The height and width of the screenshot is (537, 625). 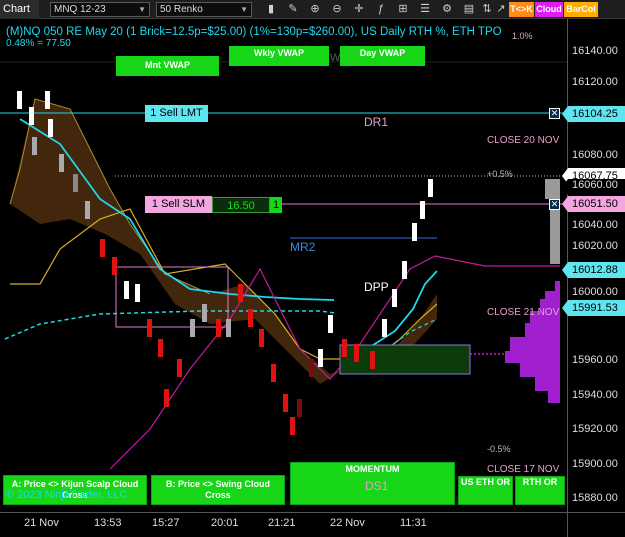 What do you see at coordinates (376, 287) in the screenshot?
I see `dpp-label: DPP` at bounding box center [376, 287].